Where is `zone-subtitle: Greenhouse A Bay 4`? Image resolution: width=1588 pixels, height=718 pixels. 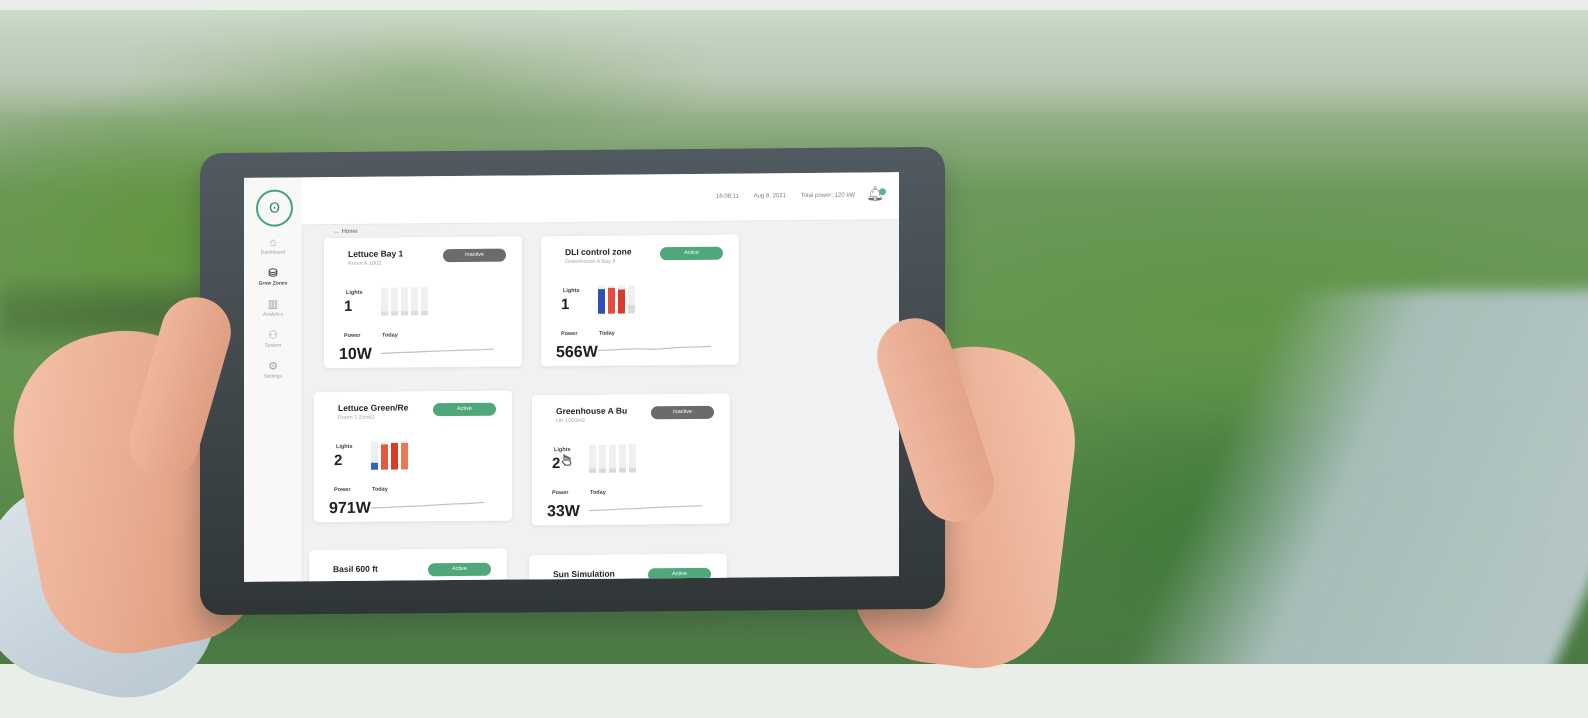
zone-subtitle: Greenhouse A Bay 4 is located at coordinates (590, 262).